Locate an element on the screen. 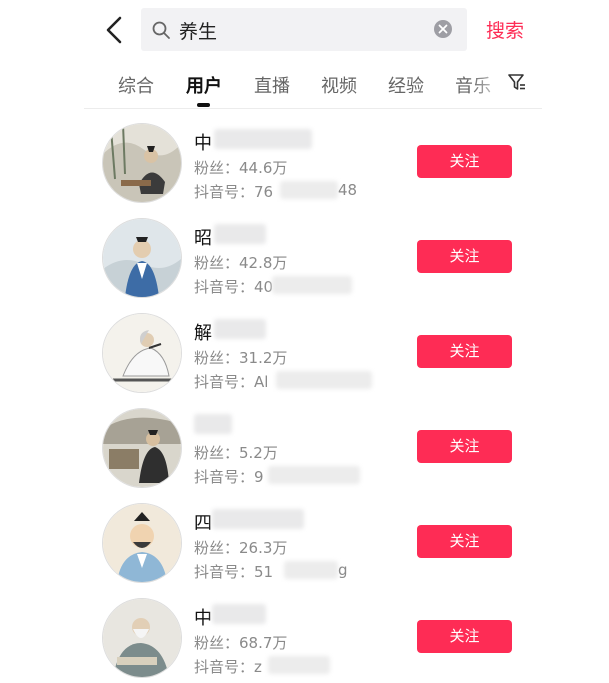 This screenshot has width=609, height=683. follower-count: 粉丝：31.2万 is located at coordinates (241, 358).